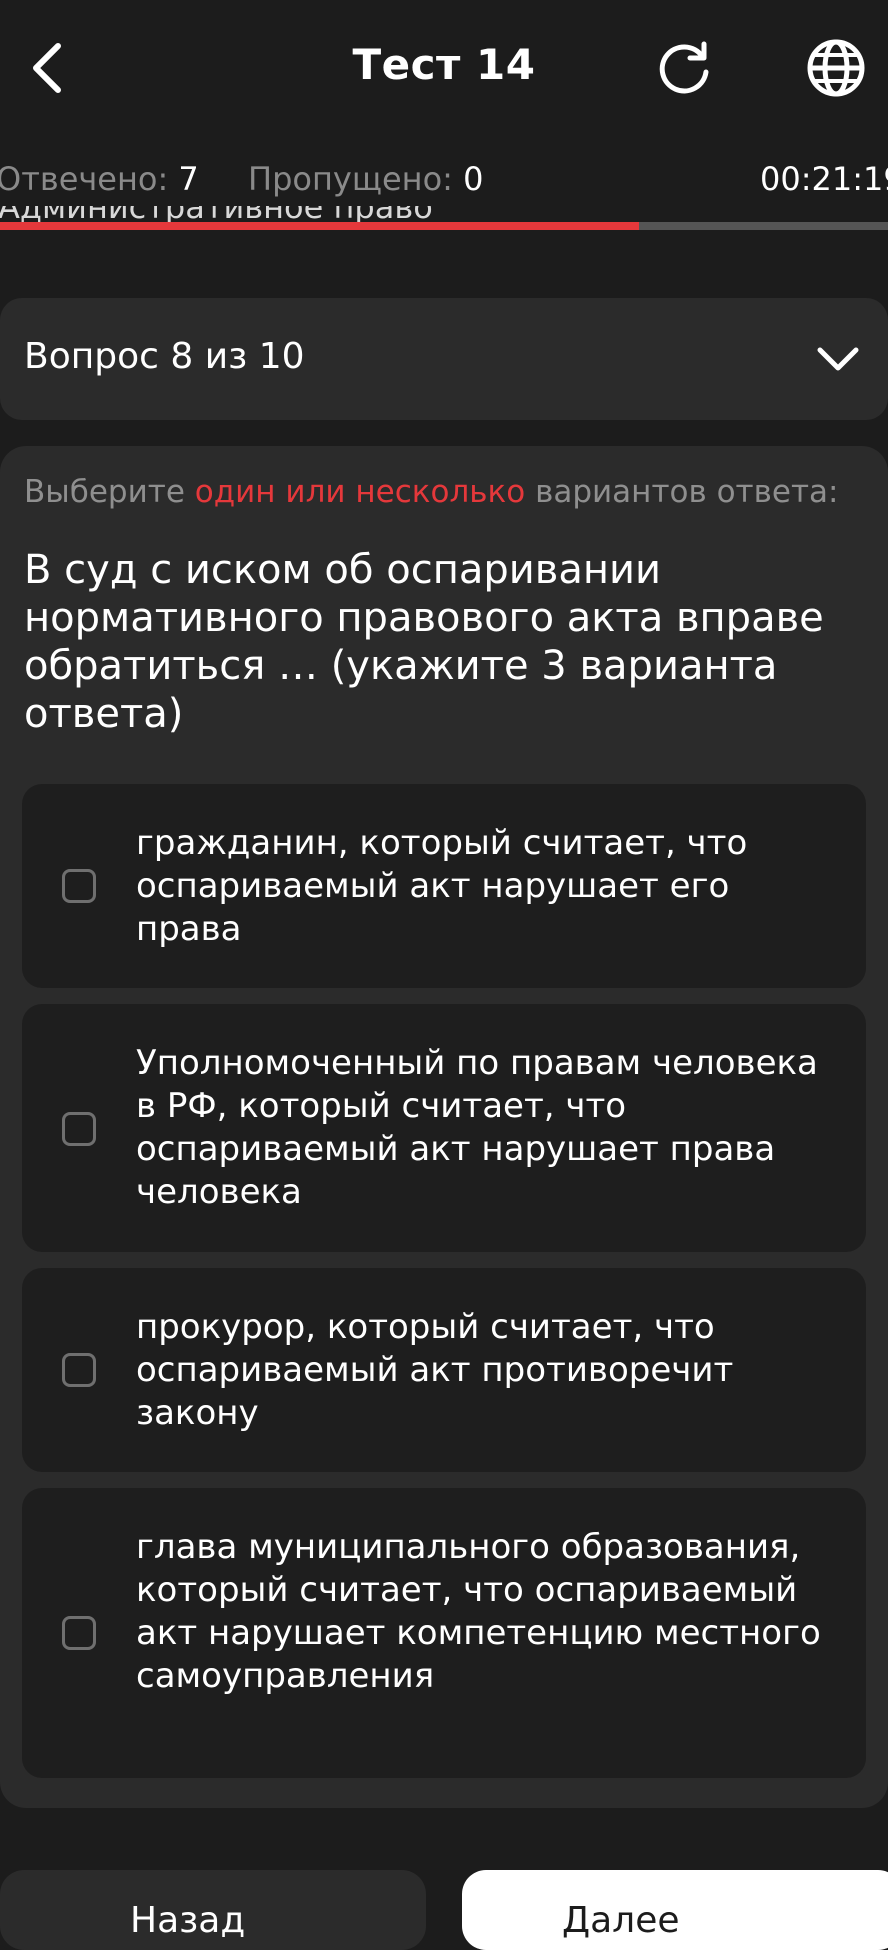  Describe the element at coordinates (164, 356) in the screenshot. I see `question-number: Вопрос 8 из 10` at that location.